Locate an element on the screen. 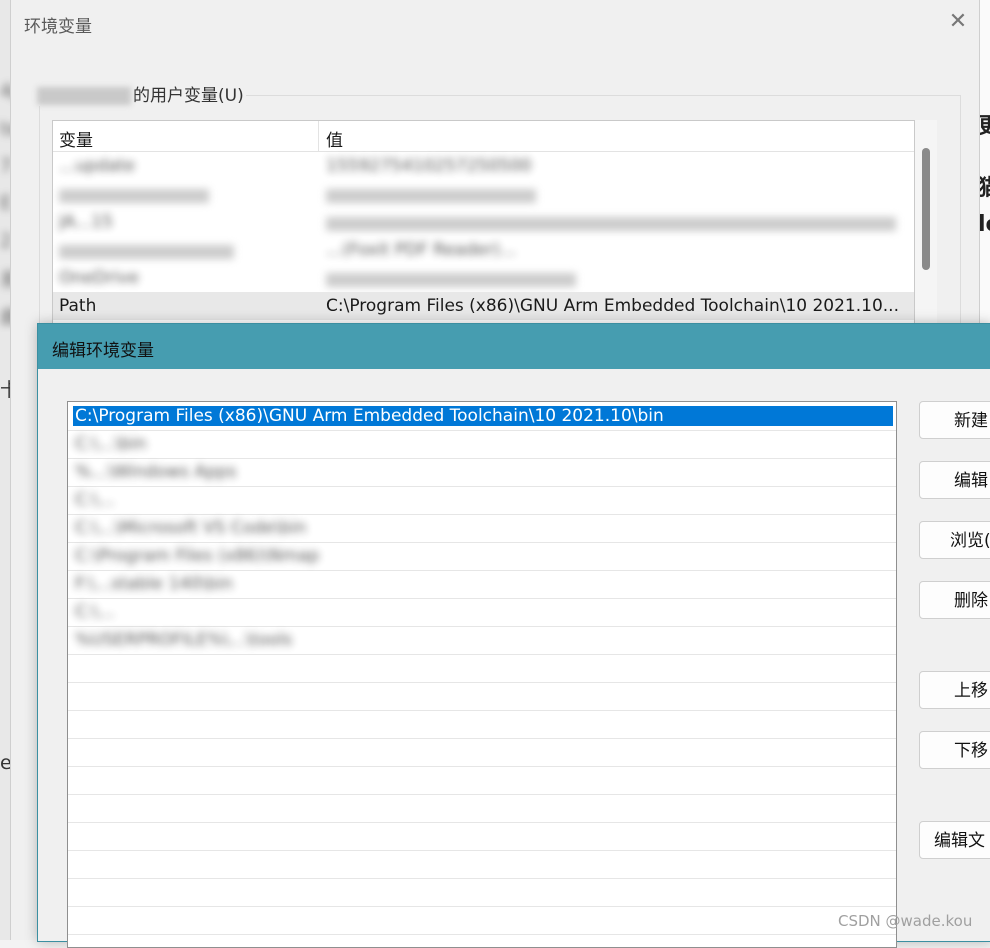  dialog-title: 环境变量 is located at coordinates (58, 27).